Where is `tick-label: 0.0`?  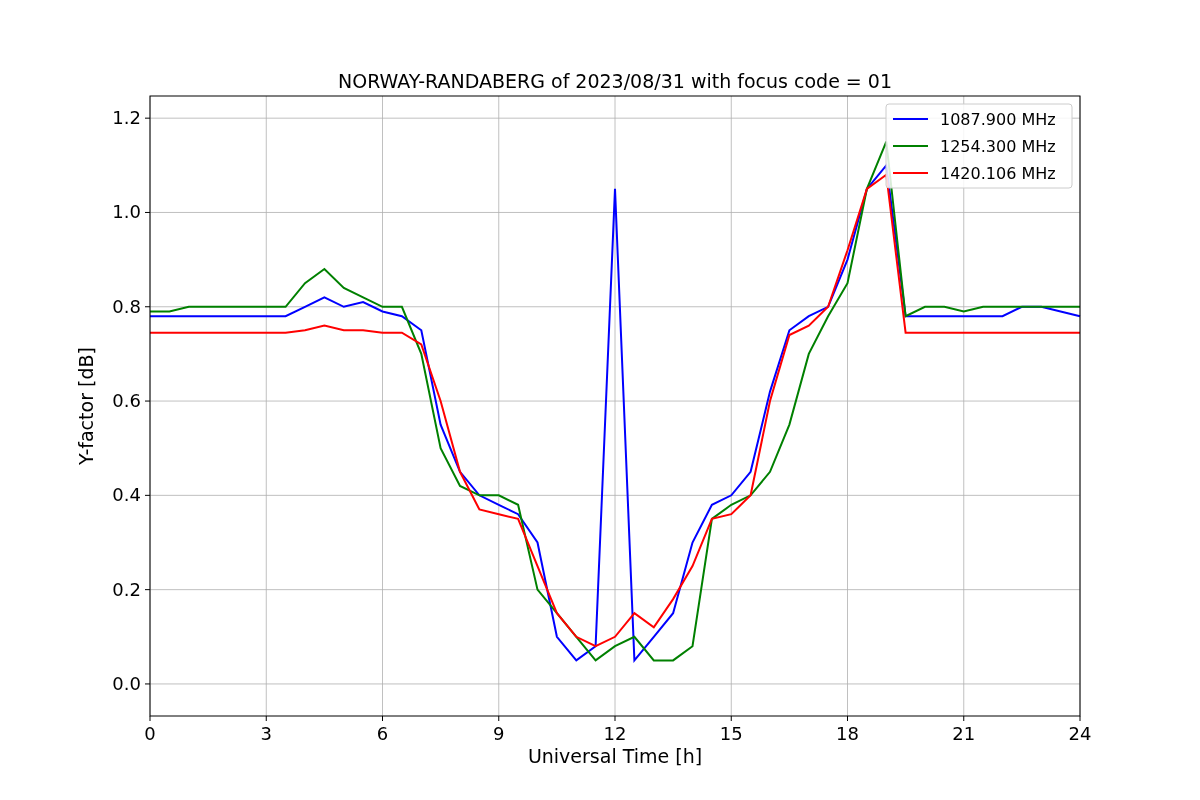
tick-label: 0.0 is located at coordinates (126, 683).